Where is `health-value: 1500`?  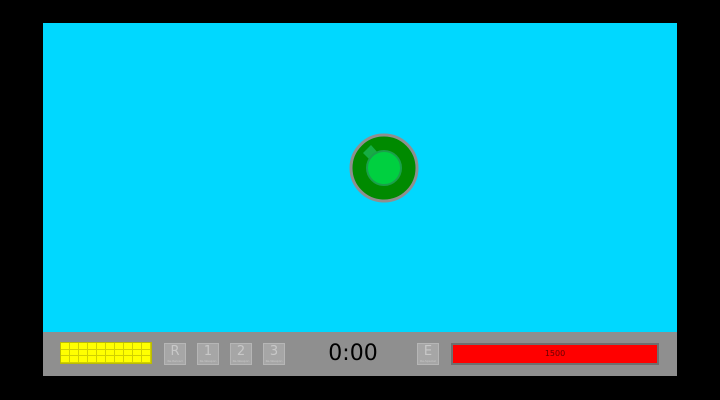 health-value: 1500 is located at coordinates (555, 353).